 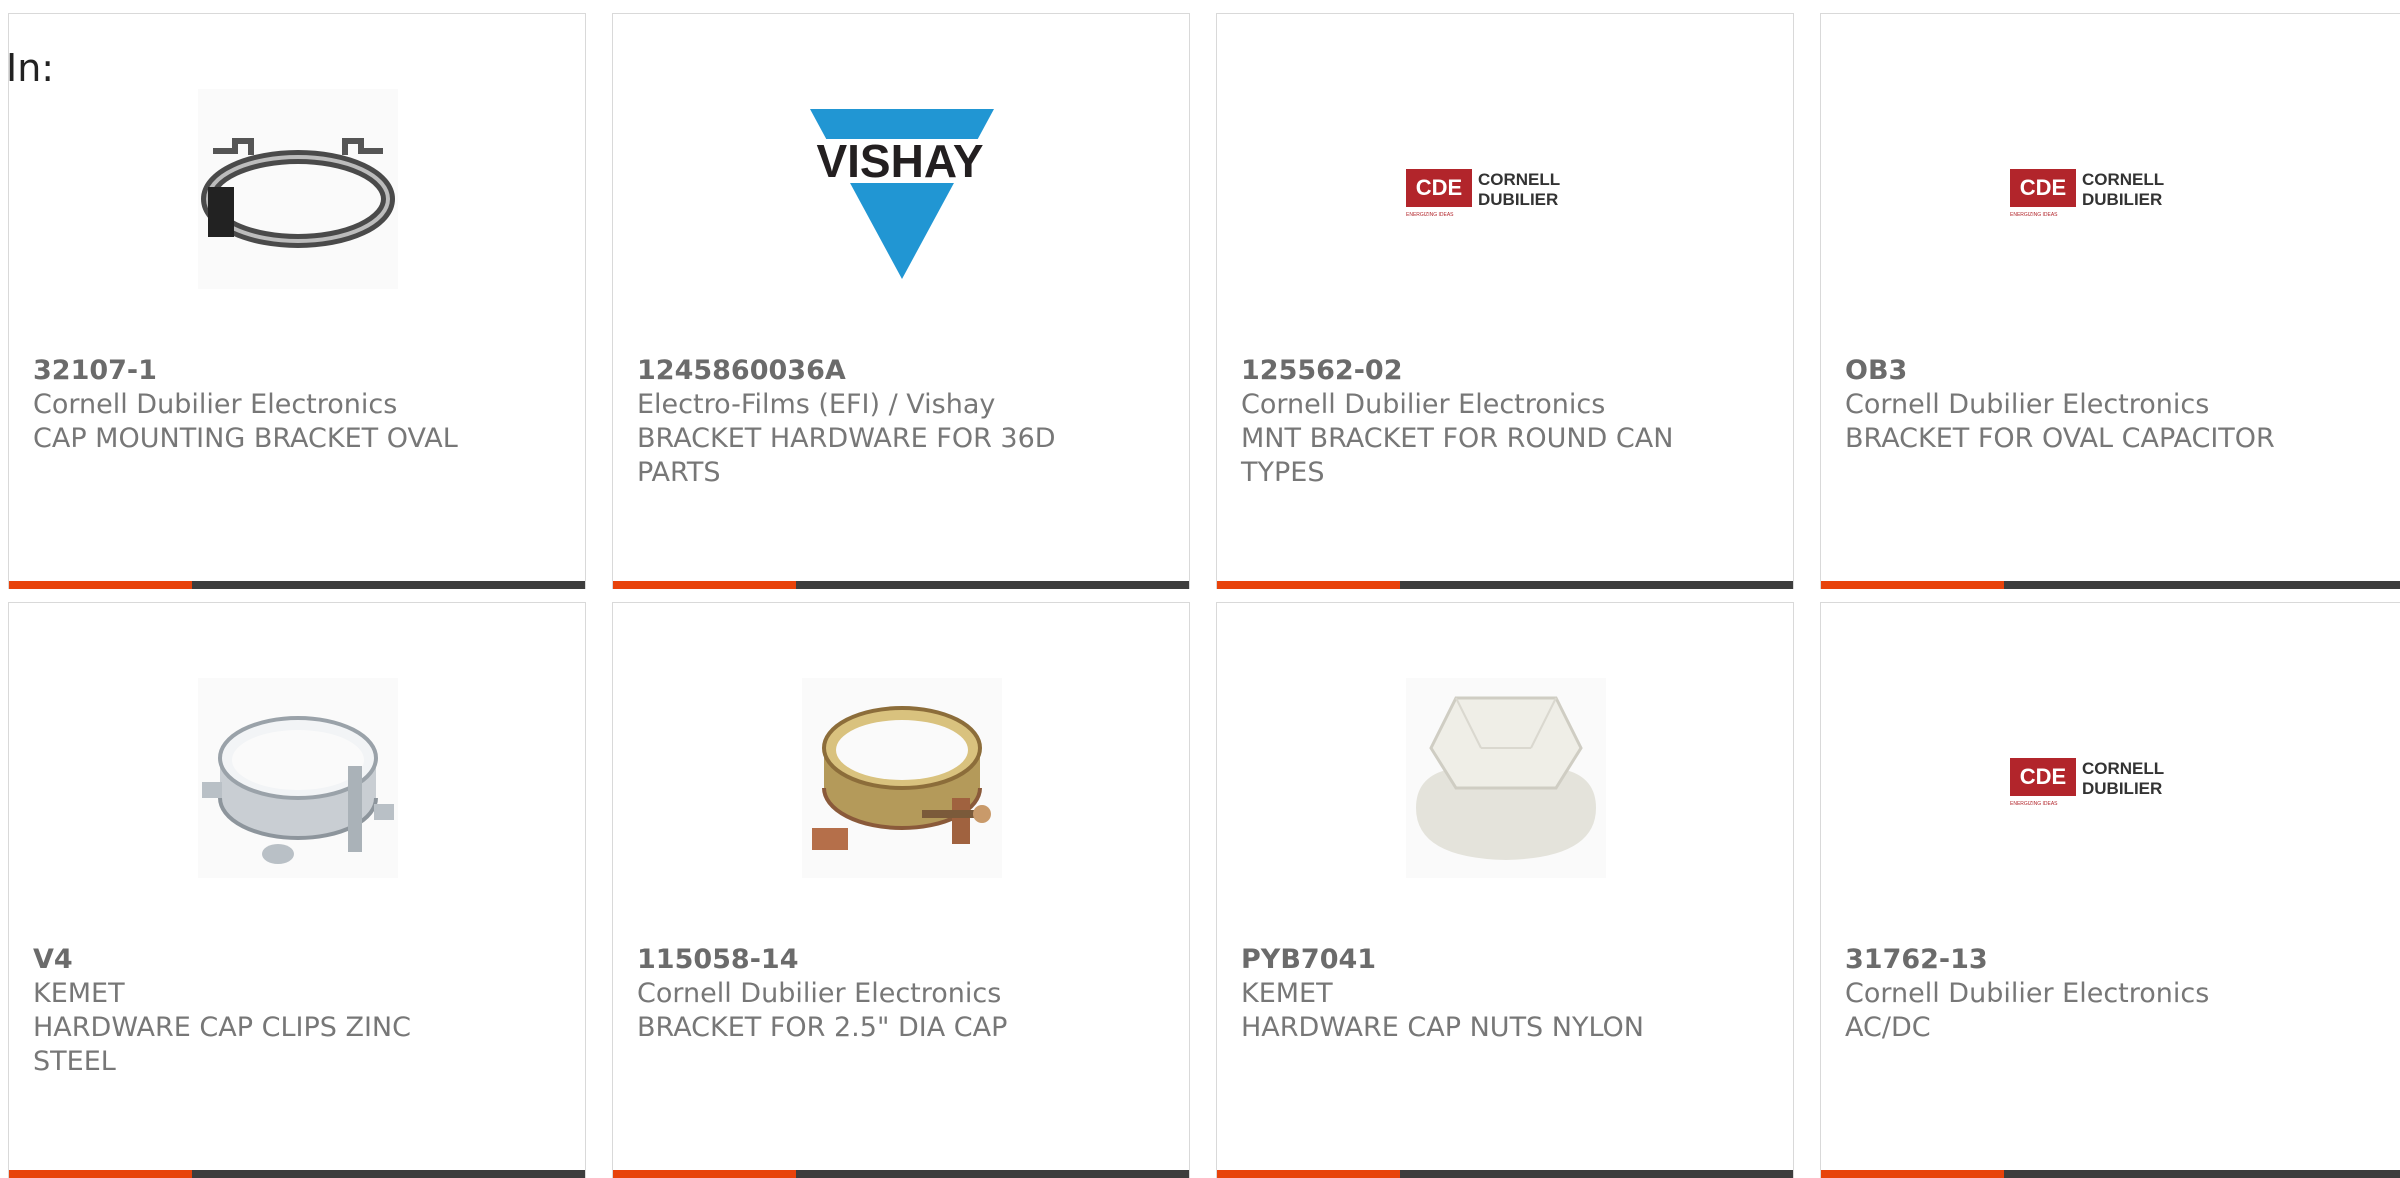 I want to click on product-info: V4 KEMET HARDWARE CAP CLIPS ZINC STEEL, so click(x=263, y=1011).